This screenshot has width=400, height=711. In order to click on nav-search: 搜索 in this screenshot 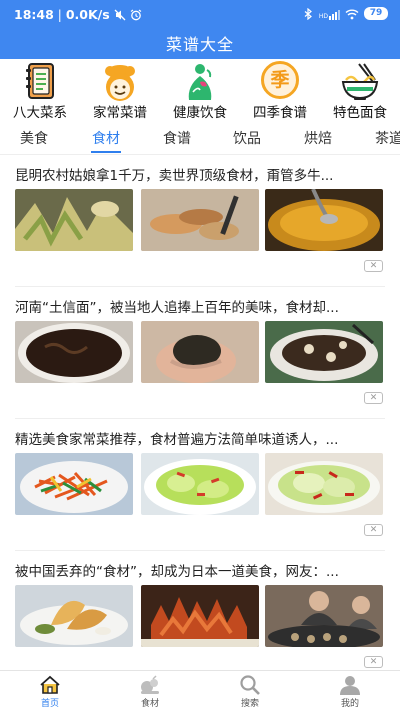, I will do `click(250, 691)`.